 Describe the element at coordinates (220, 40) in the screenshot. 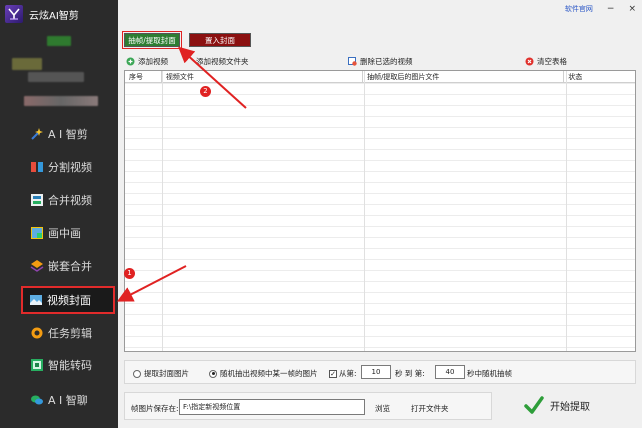

I see `tab-import-cover: 置入封面` at that location.